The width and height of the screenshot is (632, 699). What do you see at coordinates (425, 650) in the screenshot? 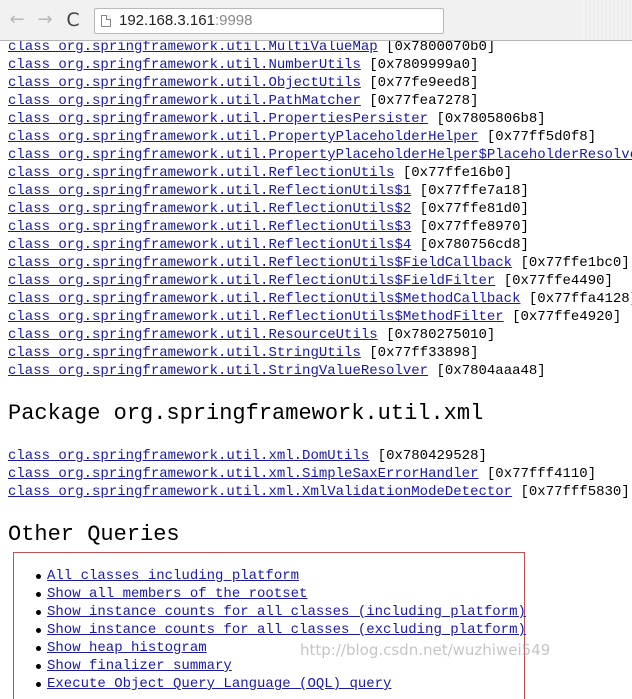
I see `watermark: http://blog.csdn.net/wuzhiwei549` at bounding box center [425, 650].